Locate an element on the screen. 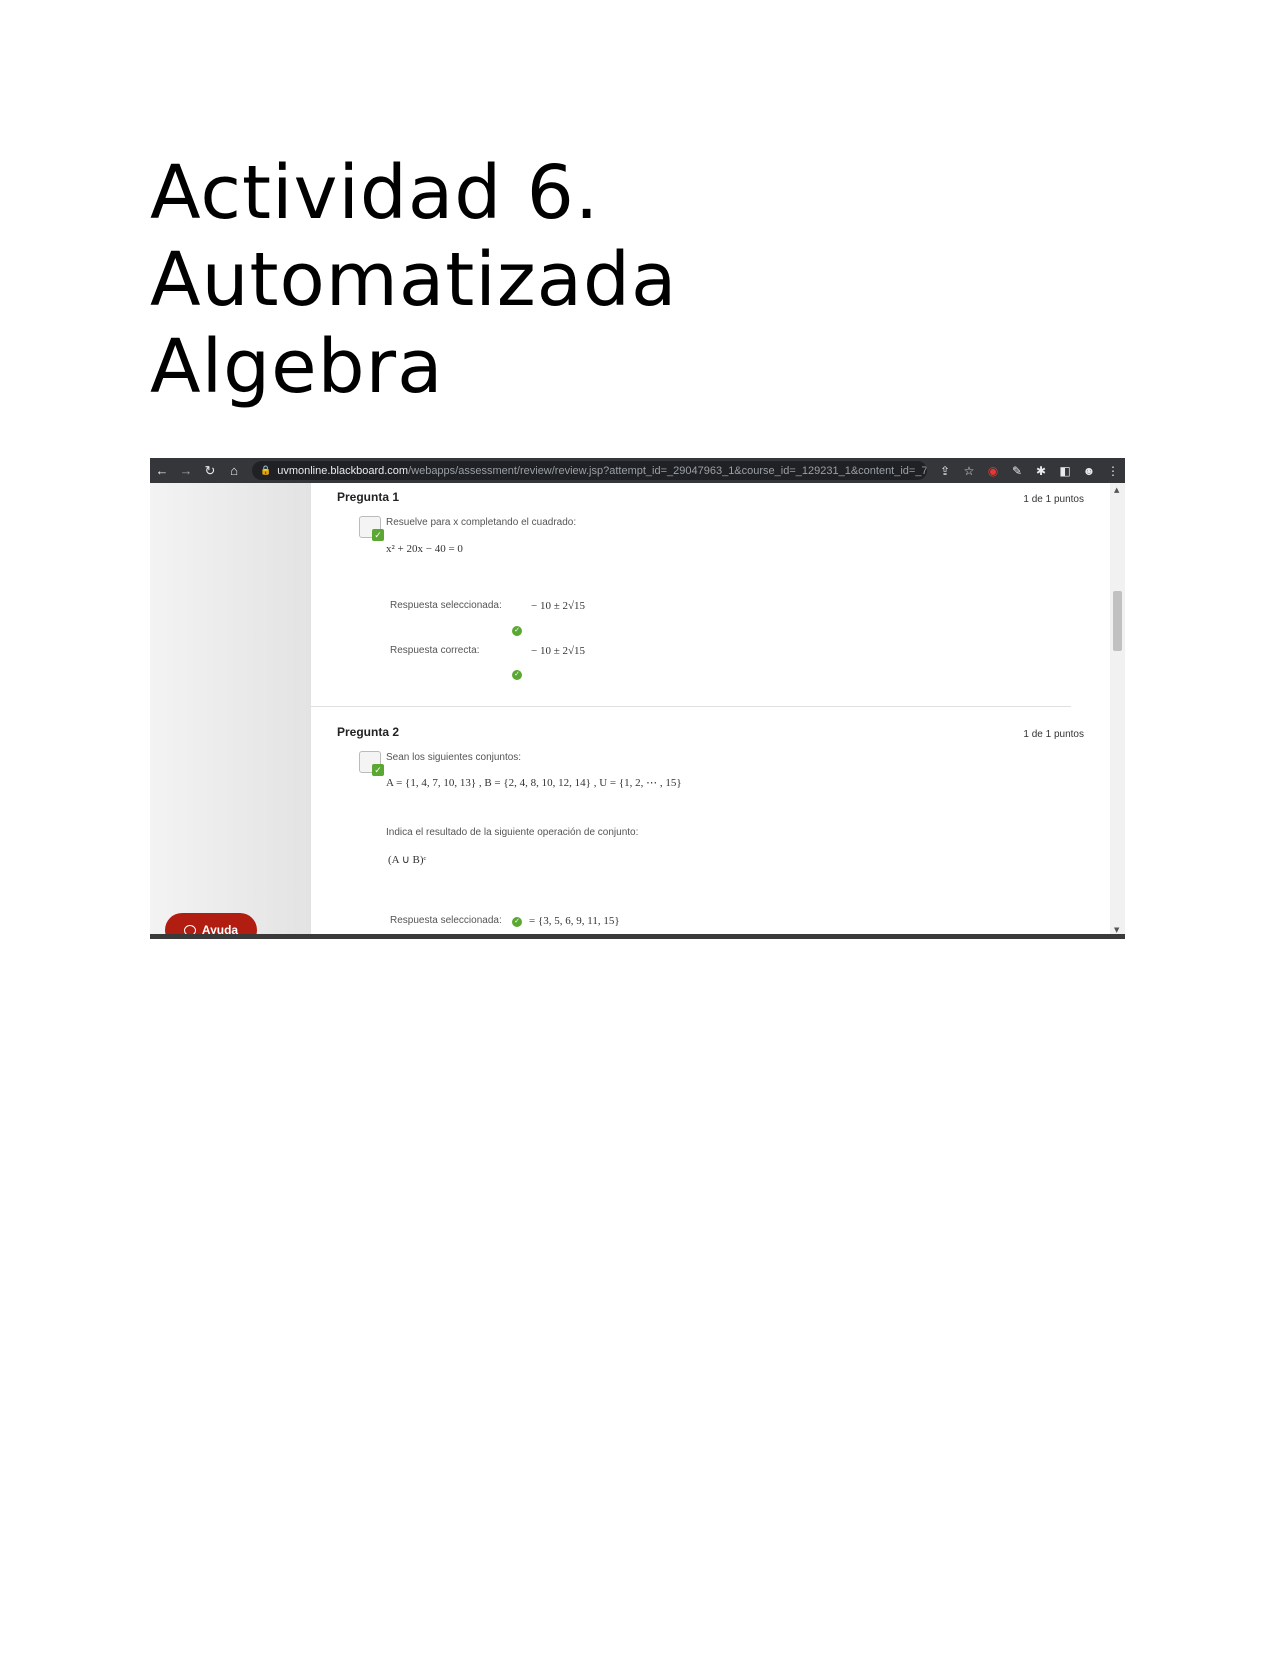 The image size is (1280, 1656). question-2-title: Pregunta 2 is located at coordinates (368, 732).